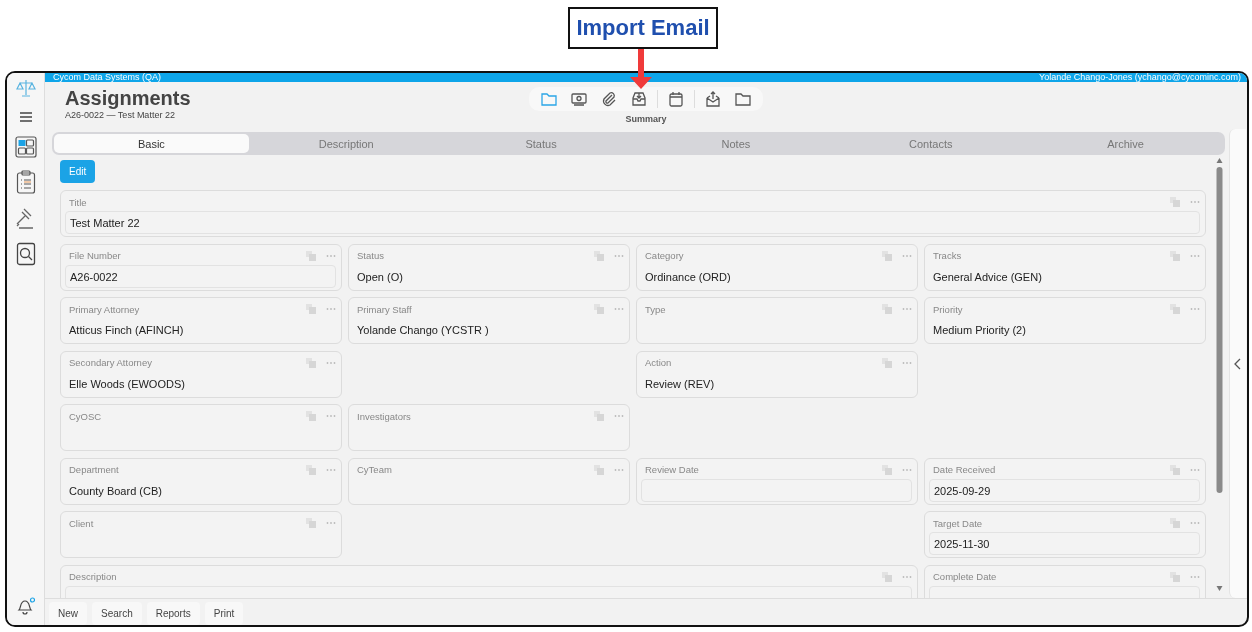 The width and height of the screenshot is (1252, 632). Describe the element at coordinates (224, 613) in the screenshot. I see `footer-button: Print` at that location.